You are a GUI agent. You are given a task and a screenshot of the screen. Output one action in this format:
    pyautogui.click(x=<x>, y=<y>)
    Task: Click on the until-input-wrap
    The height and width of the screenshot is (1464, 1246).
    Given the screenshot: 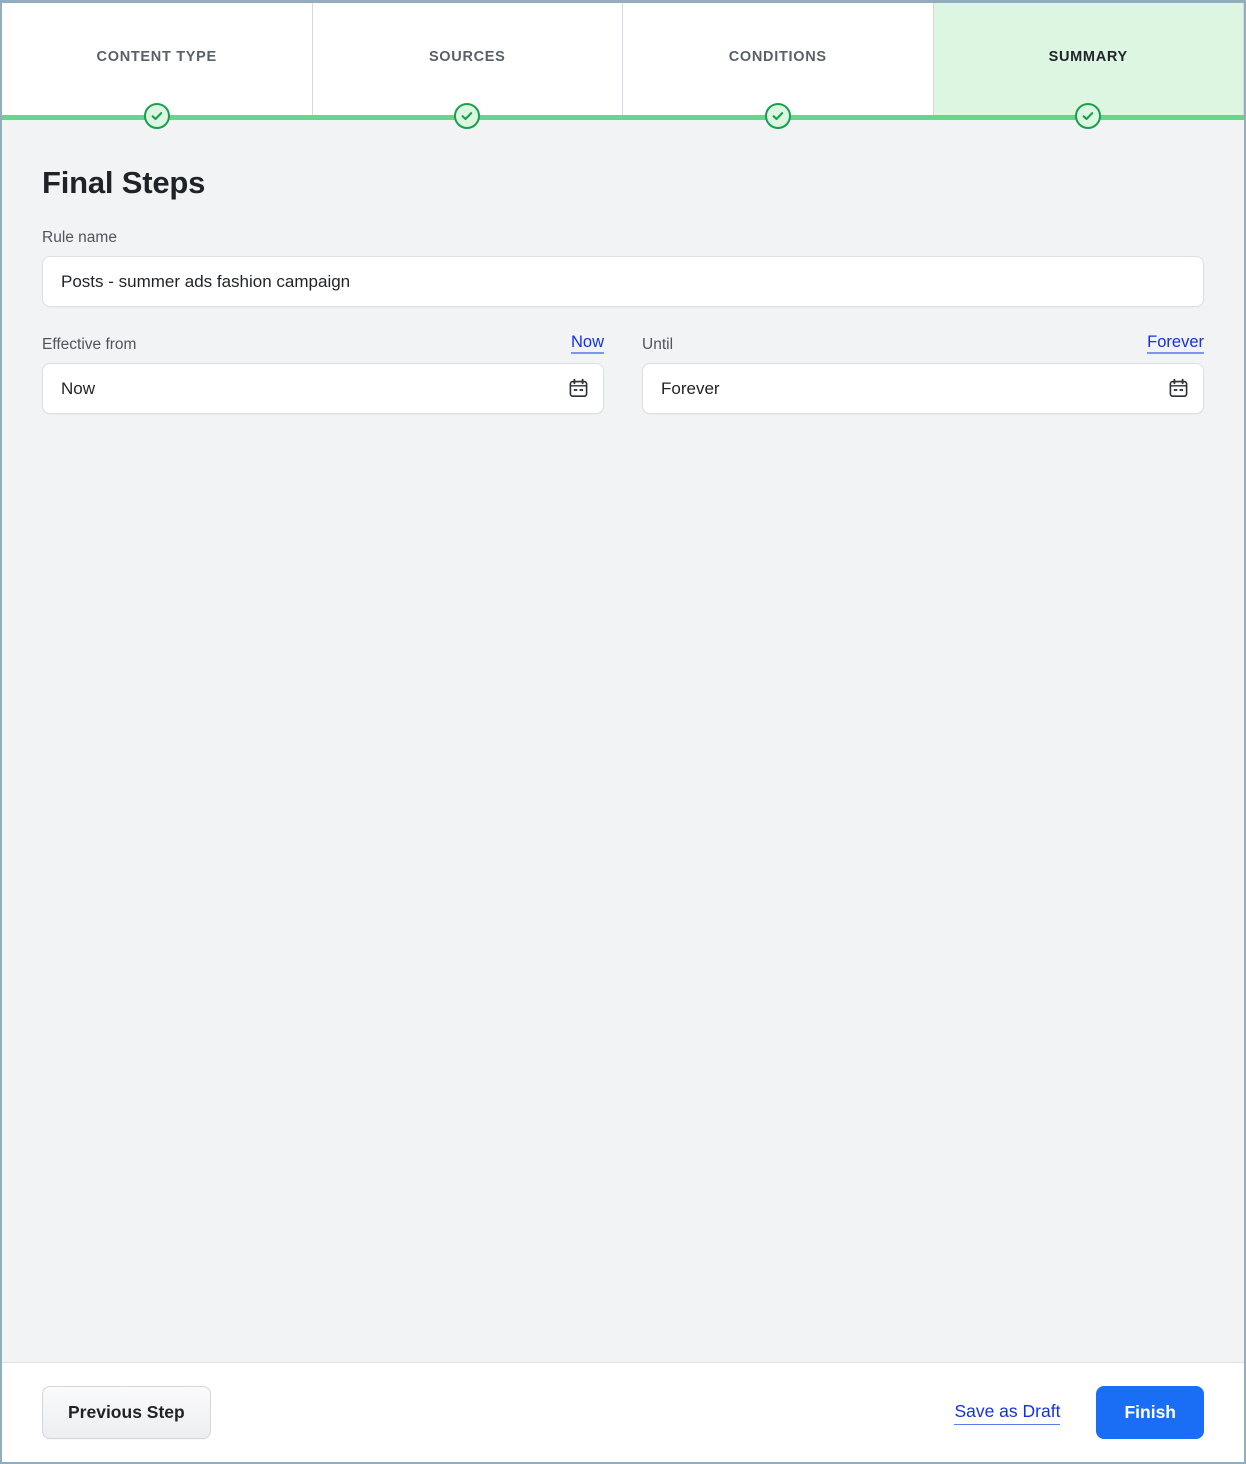 What is the action you would take?
    pyautogui.click(x=923, y=389)
    